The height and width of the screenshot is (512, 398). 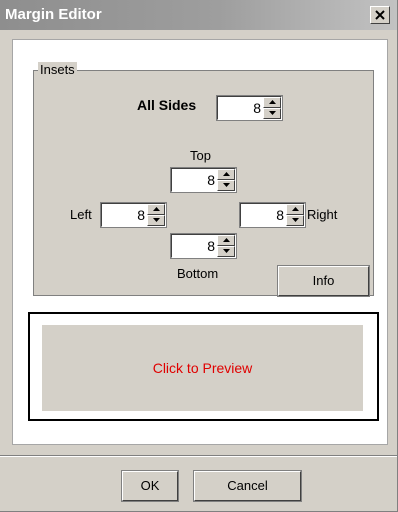 I want to click on top-increment-button, so click(x=226, y=174).